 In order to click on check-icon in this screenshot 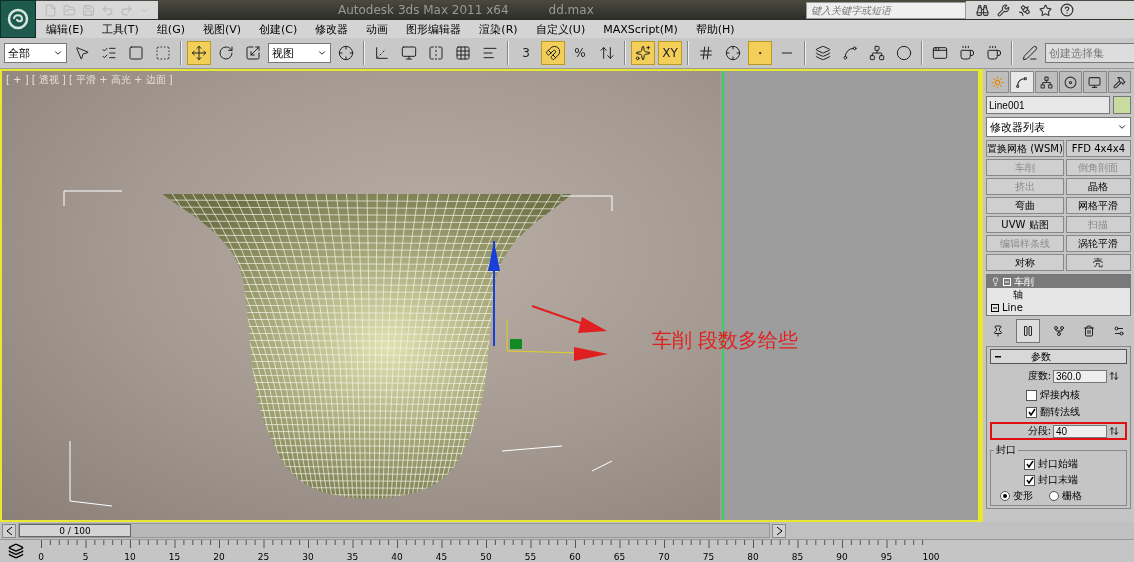, I will do `click(1031, 412)`.